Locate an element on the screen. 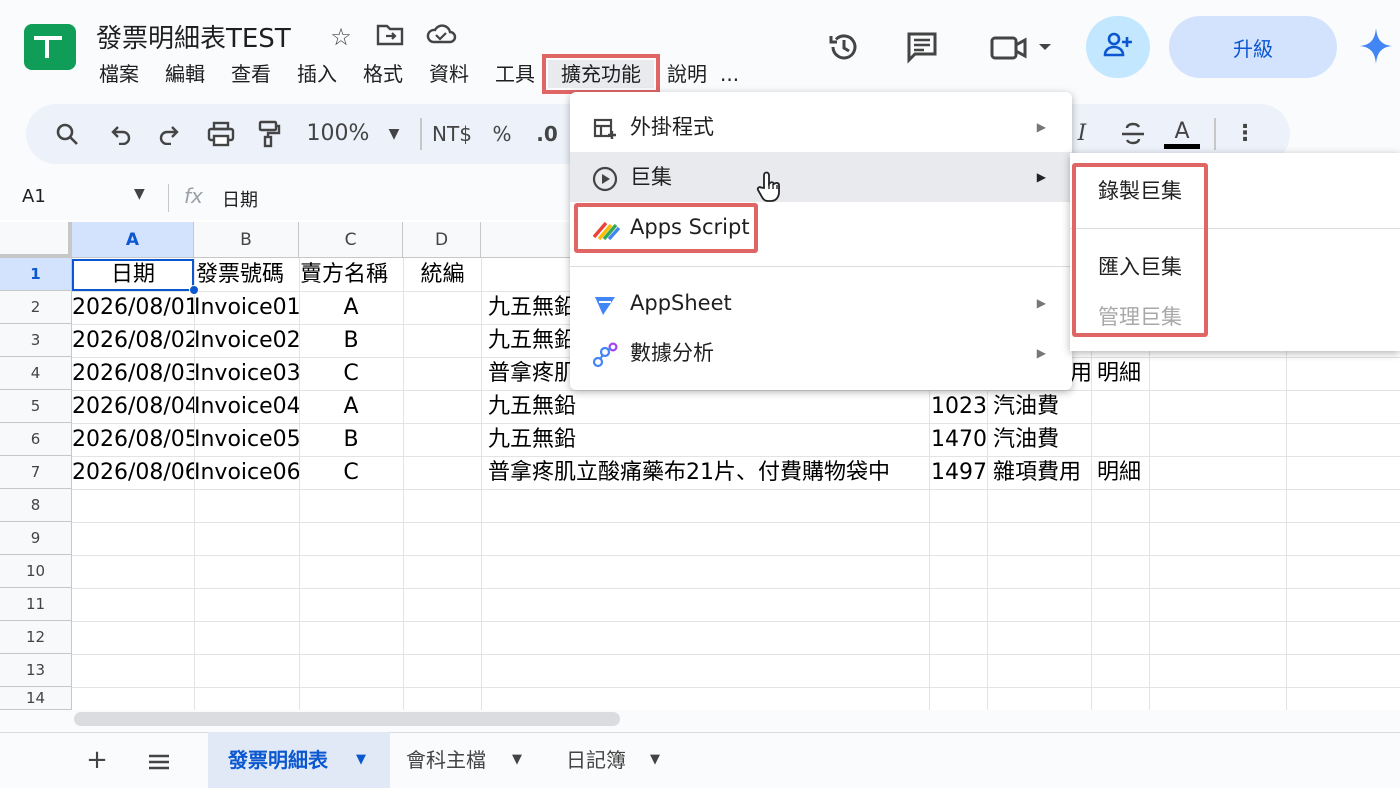 The height and width of the screenshot is (788, 1400). menu-extensions: 擴充功能 is located at coordinates (601, 74).